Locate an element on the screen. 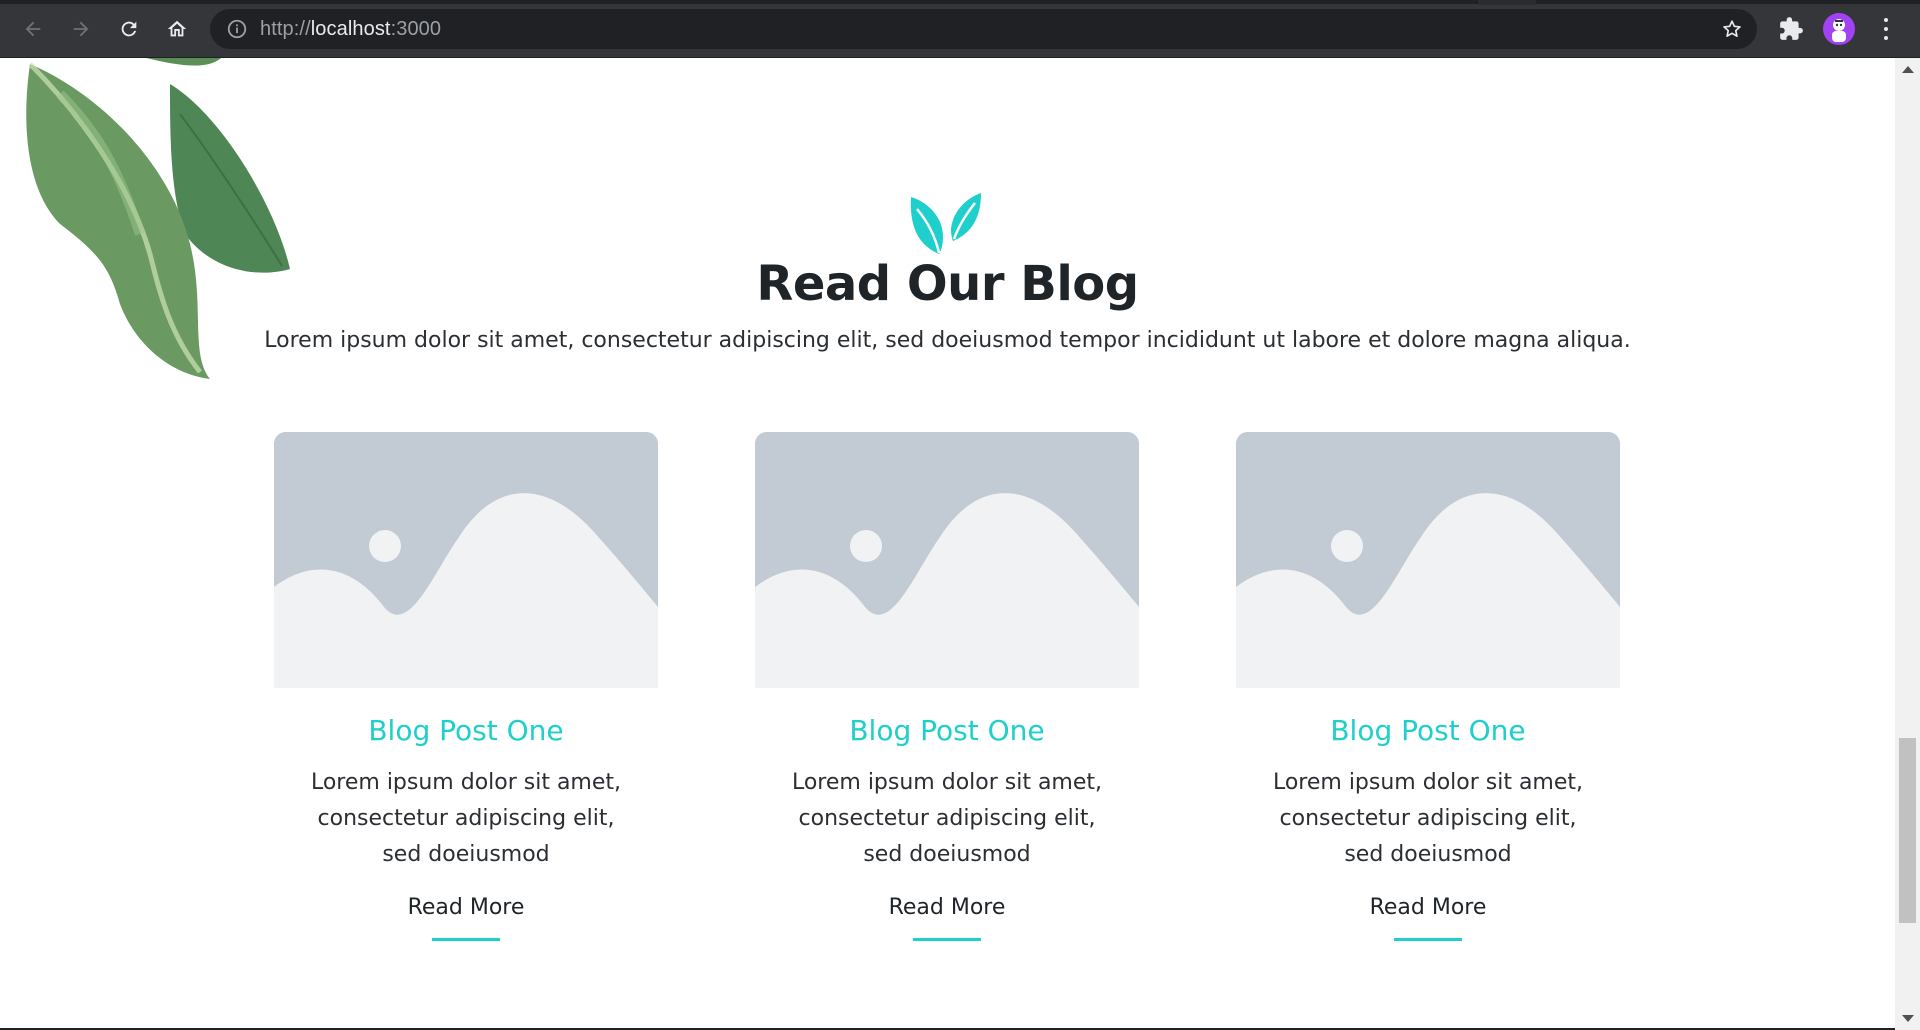  star-icon is located at coordinates (1732, 29).